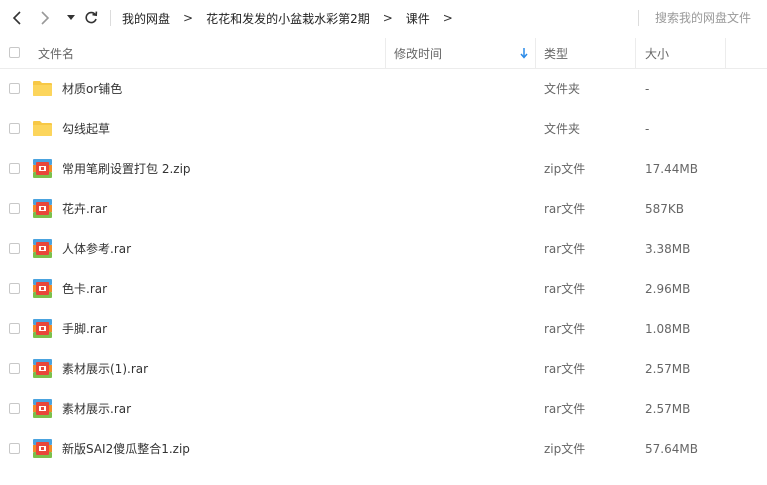  I want to click on file-row: 素材展示(1).rar rar文件 2.57MB, so click(383, 369).